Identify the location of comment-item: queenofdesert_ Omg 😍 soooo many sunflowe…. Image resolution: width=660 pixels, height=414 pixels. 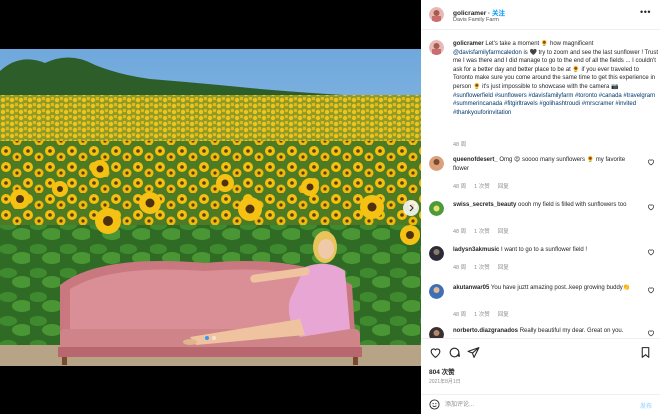
(543, 176).